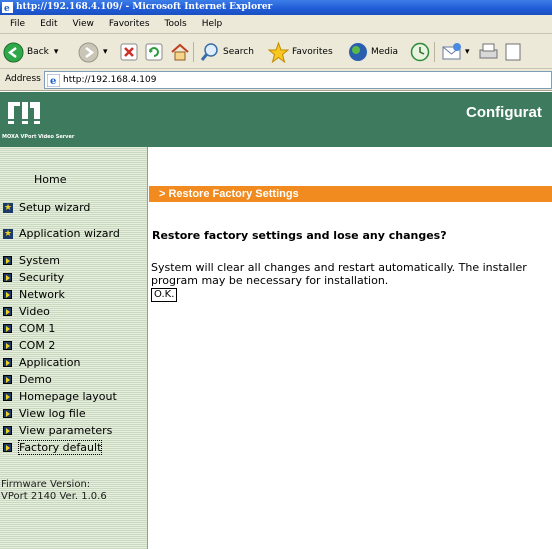 The width and height of the screenshot is (552, 549). Describe the element at coordinates (54, 496) in the screenshot. I see `firmware-version: VPort 2140 Ver. 1.0.6` at that location.